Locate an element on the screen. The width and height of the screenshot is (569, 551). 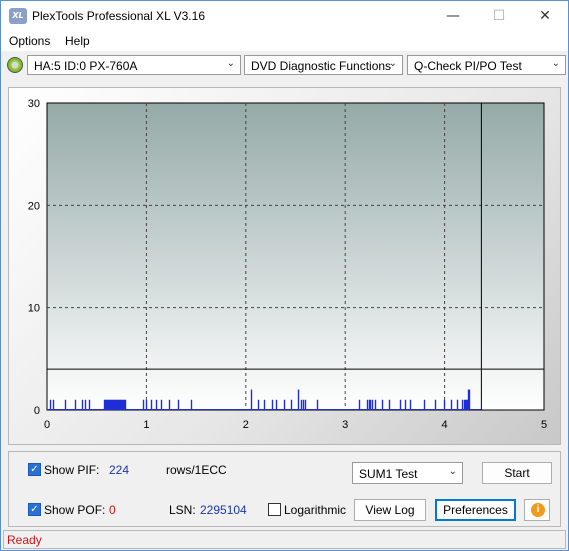
maximize-button: ☐ is located at coordinates (499, 16).